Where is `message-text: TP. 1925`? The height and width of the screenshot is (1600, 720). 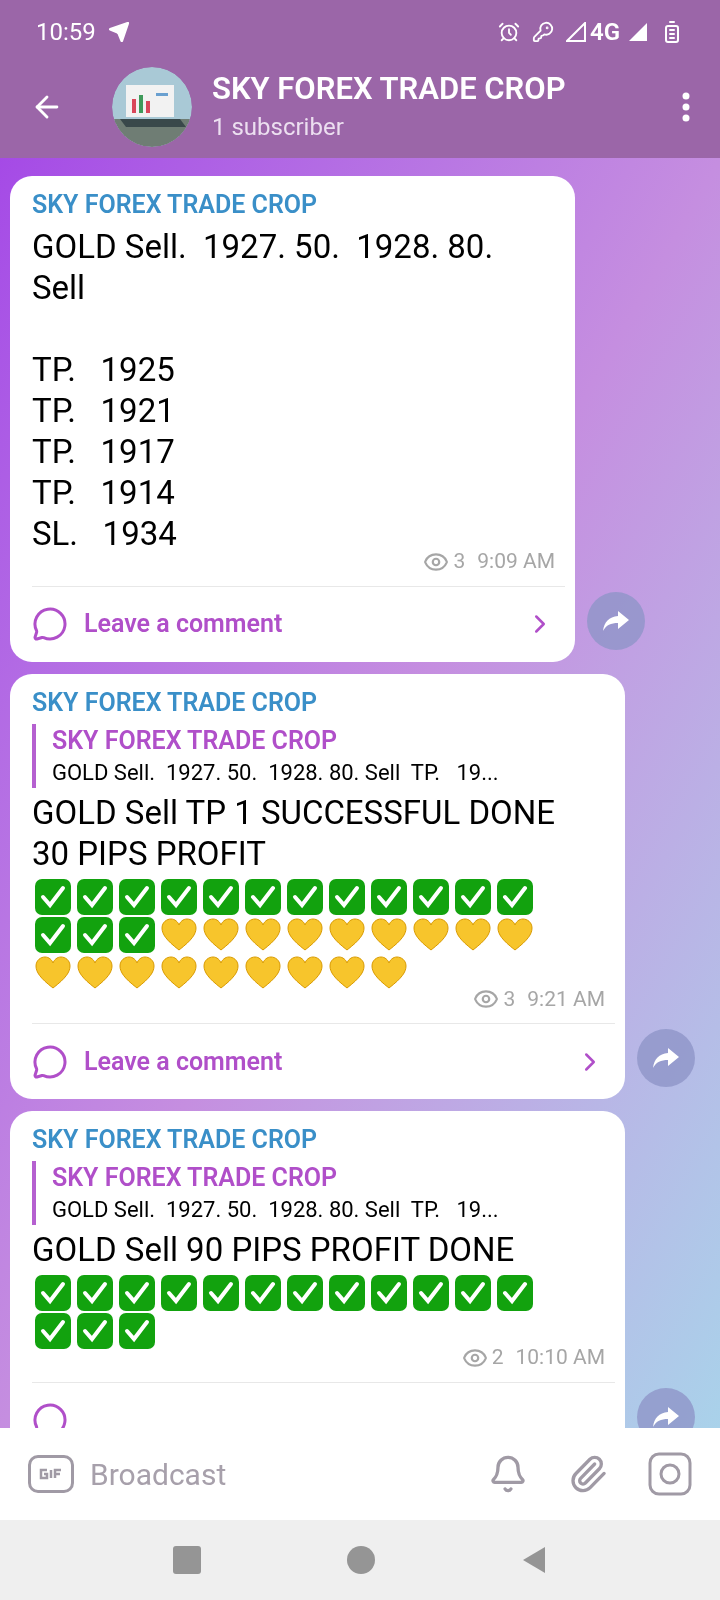
message-text: TP. 1925 is located at coordinates (104, 369).